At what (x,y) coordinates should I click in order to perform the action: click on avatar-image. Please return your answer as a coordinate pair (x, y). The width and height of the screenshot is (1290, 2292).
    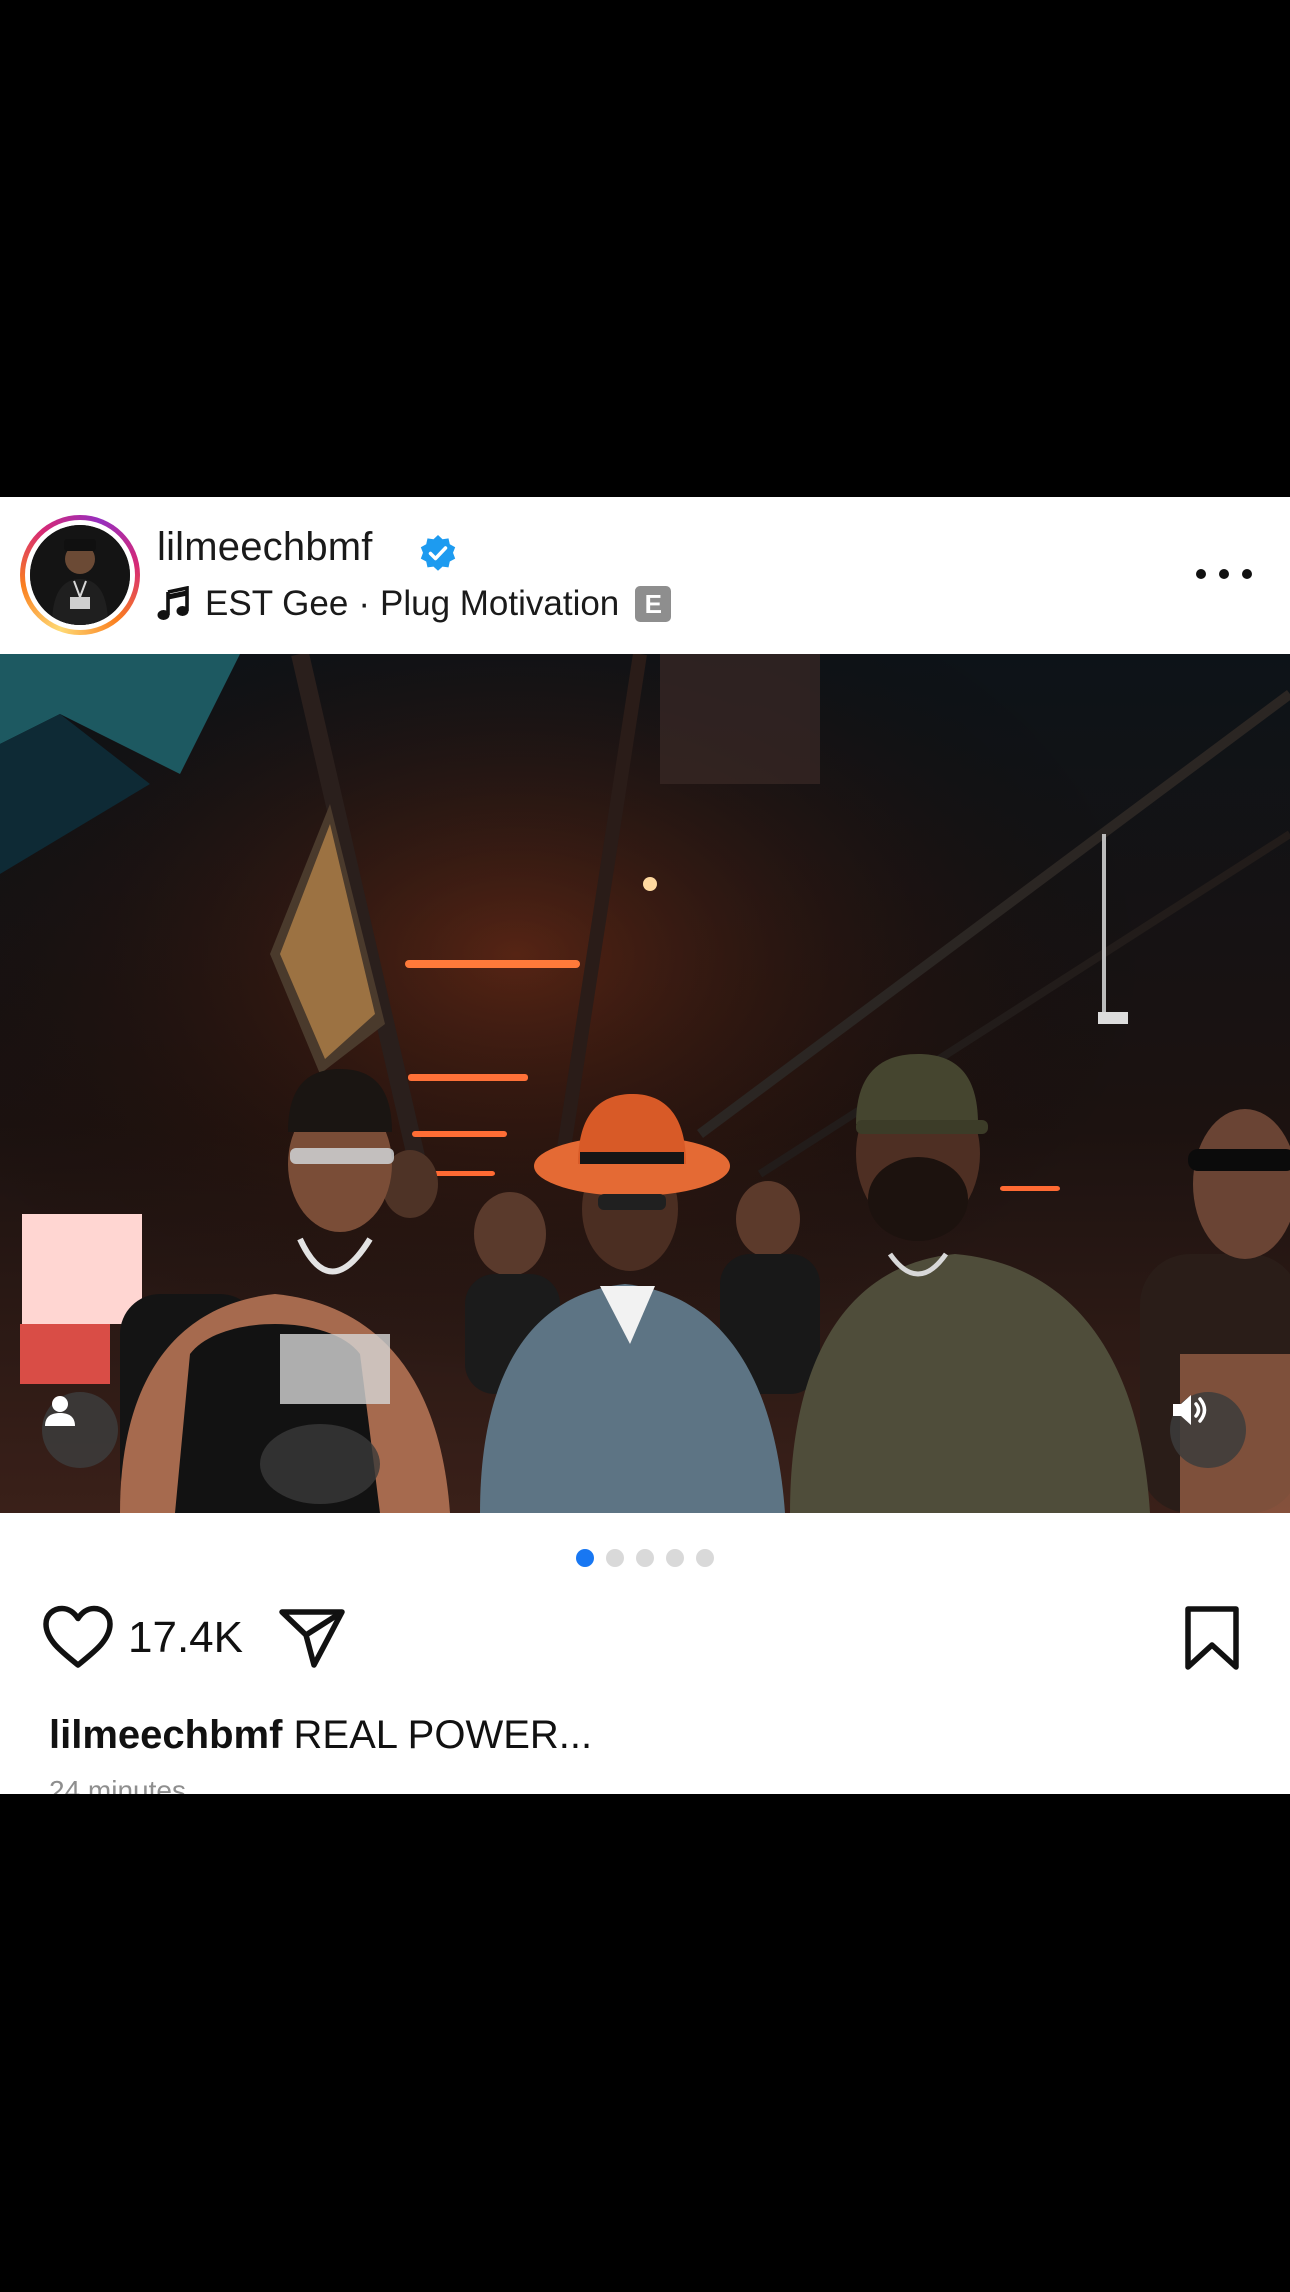
    Looking at the image, I should click on (80, 575).